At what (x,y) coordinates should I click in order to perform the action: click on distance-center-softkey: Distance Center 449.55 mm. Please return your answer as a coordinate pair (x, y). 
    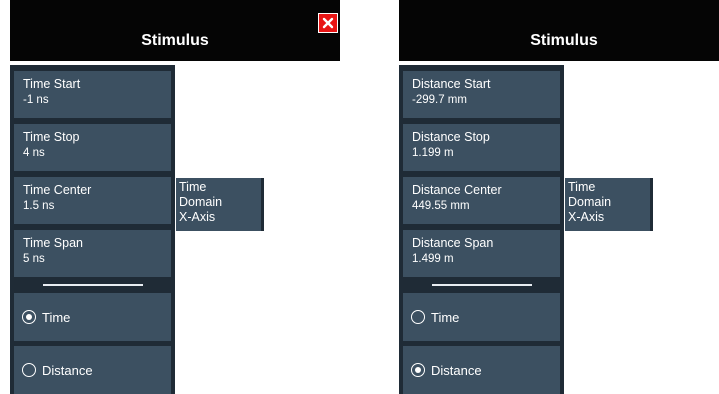
    Looking at the image, I should click on (481, 200).